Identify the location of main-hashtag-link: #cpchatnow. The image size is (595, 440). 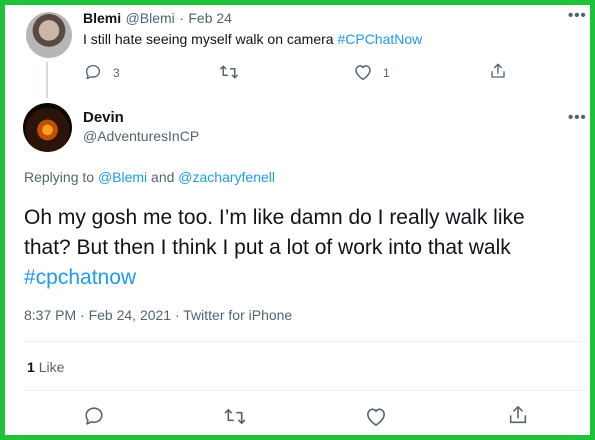
(274, 278).